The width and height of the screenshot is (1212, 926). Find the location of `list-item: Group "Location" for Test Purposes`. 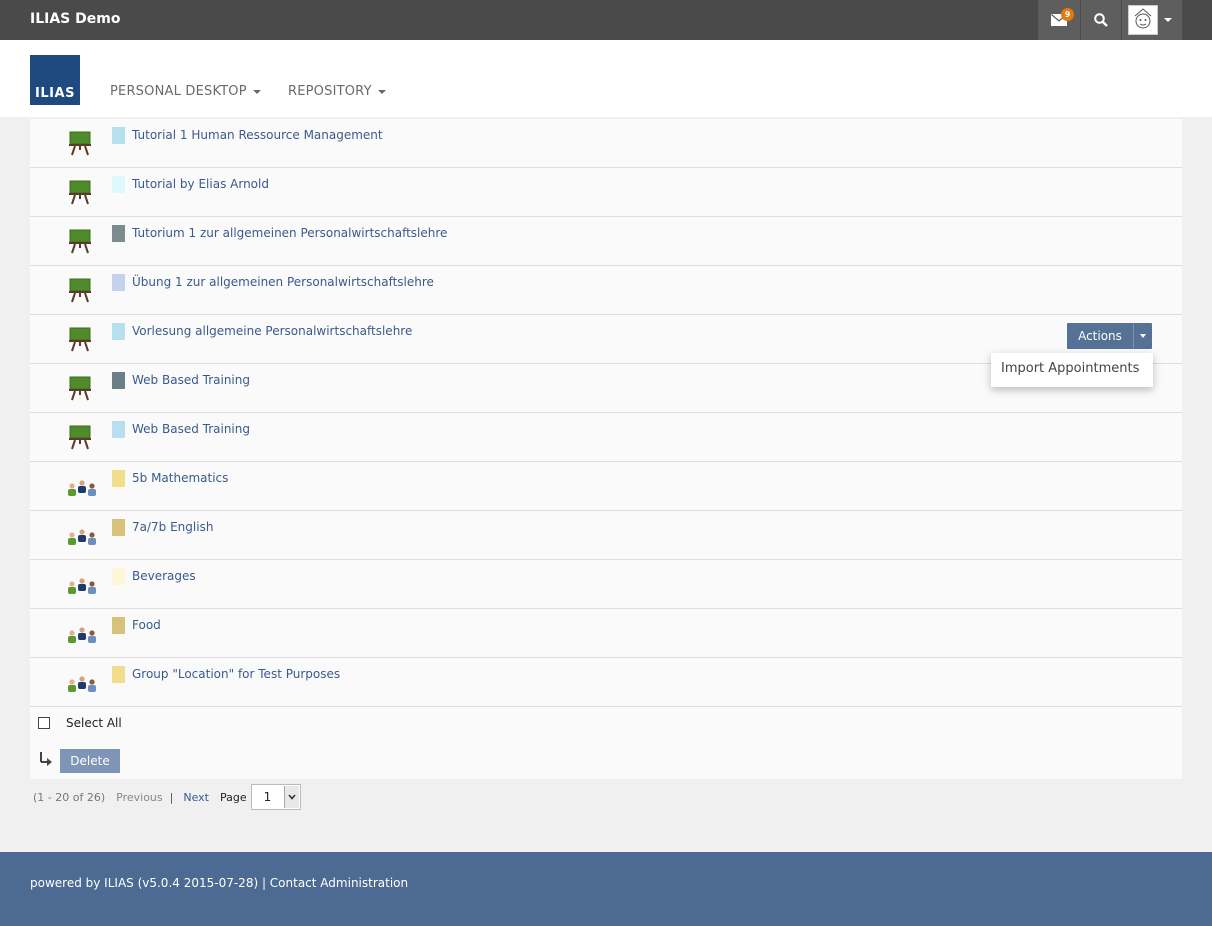

list-item: Group "Location" for Test Purposes is located at coordinates (606, 682).